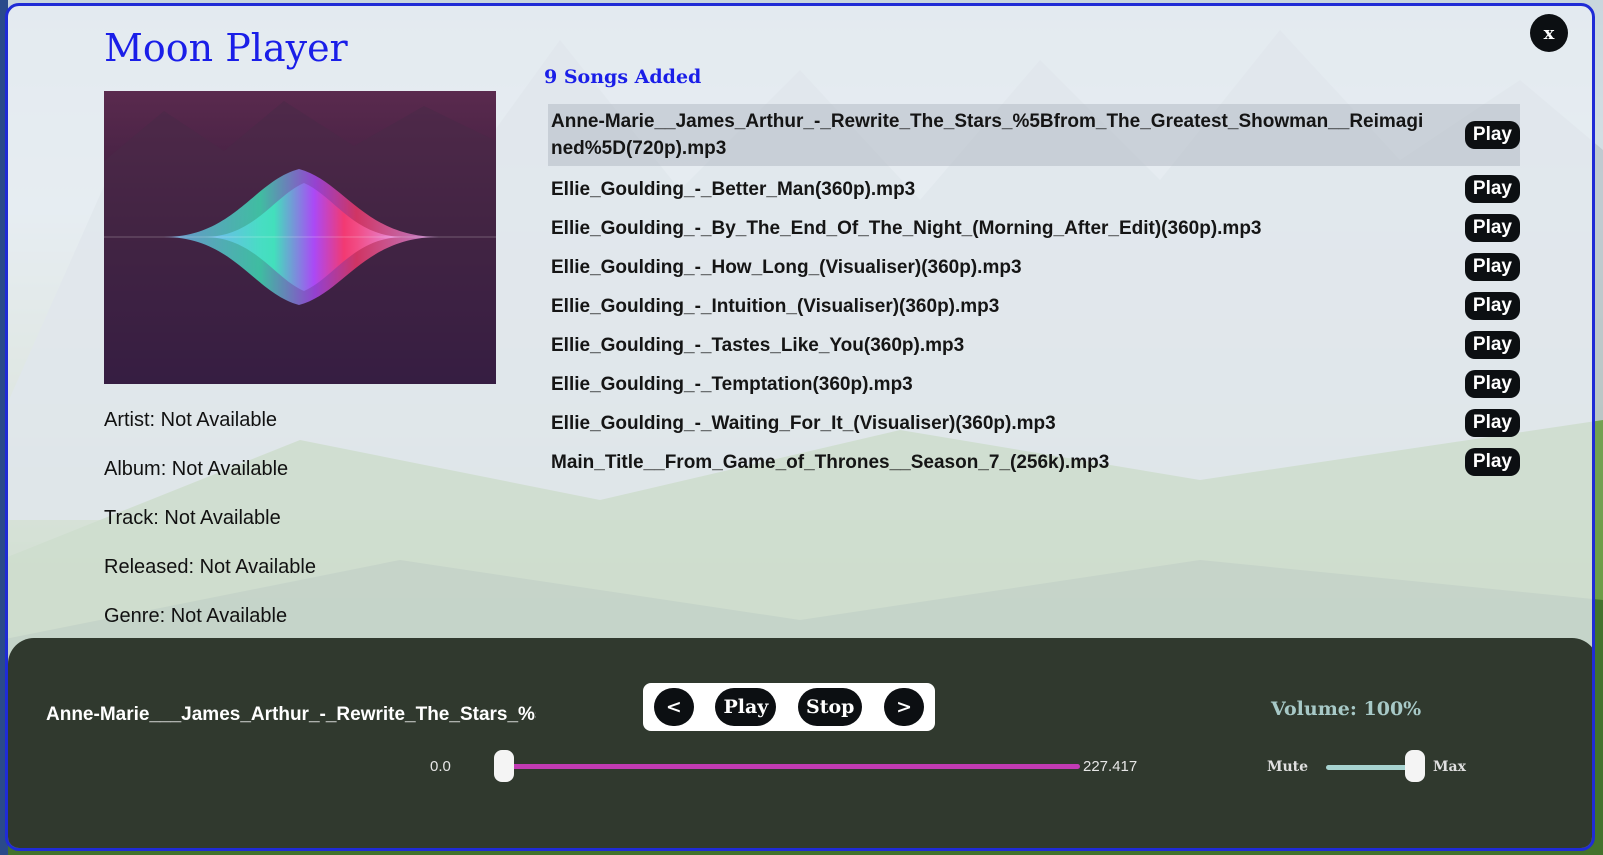 This screenshot has height=855, width=1603. I want to click on album-art, so click(300, 237).